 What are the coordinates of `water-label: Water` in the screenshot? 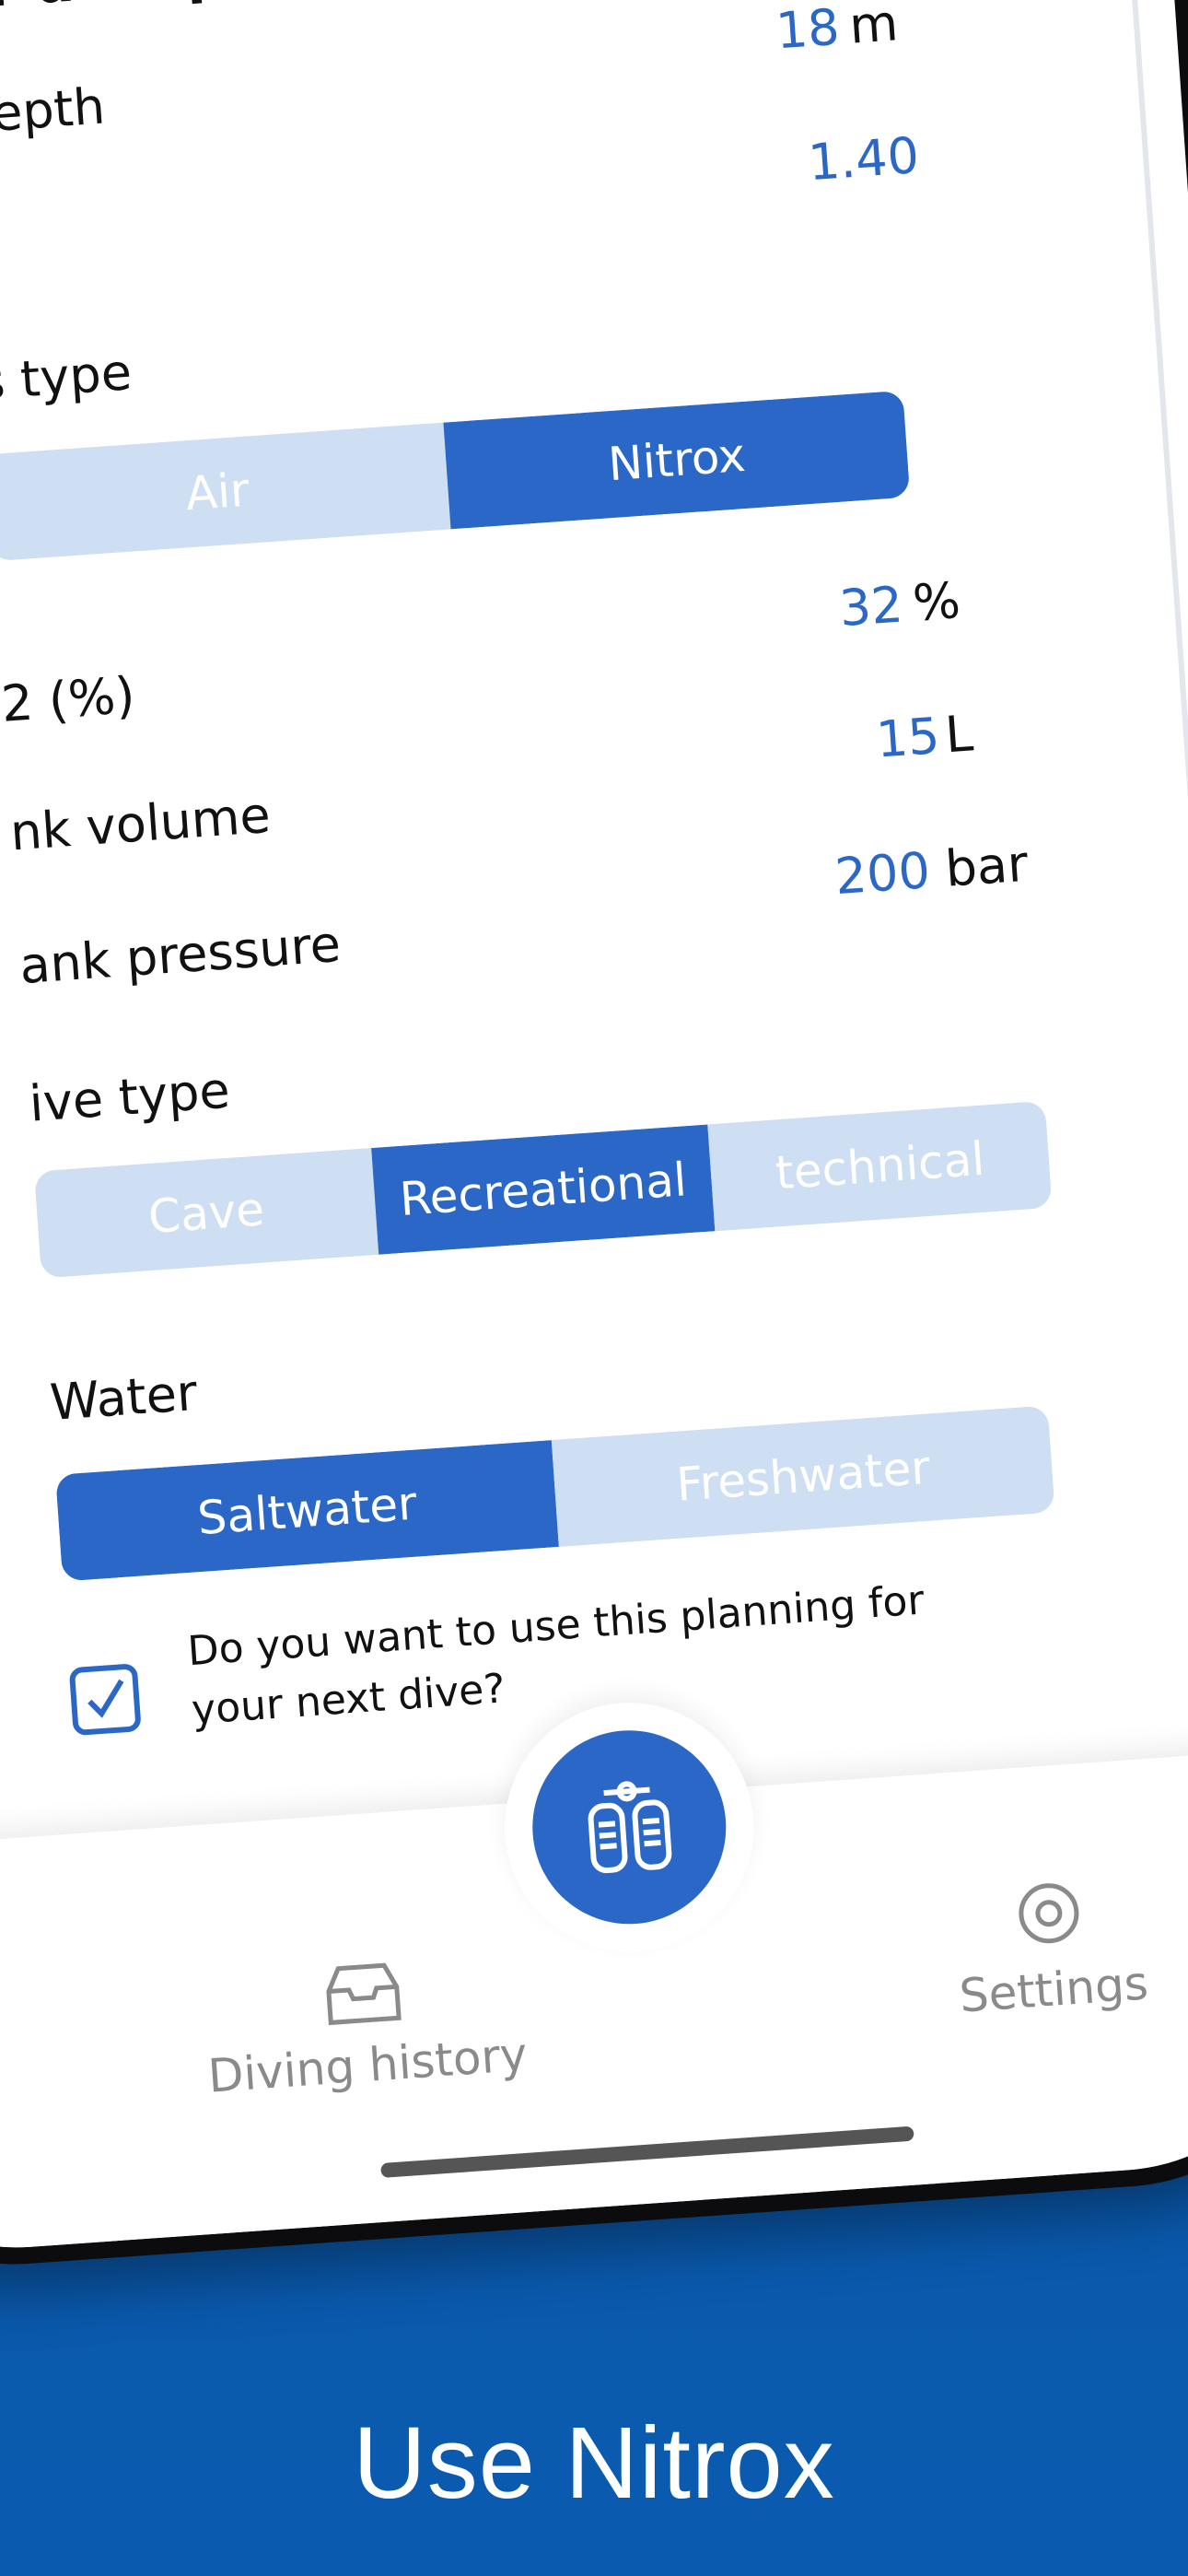 It's located at (124, 1397).